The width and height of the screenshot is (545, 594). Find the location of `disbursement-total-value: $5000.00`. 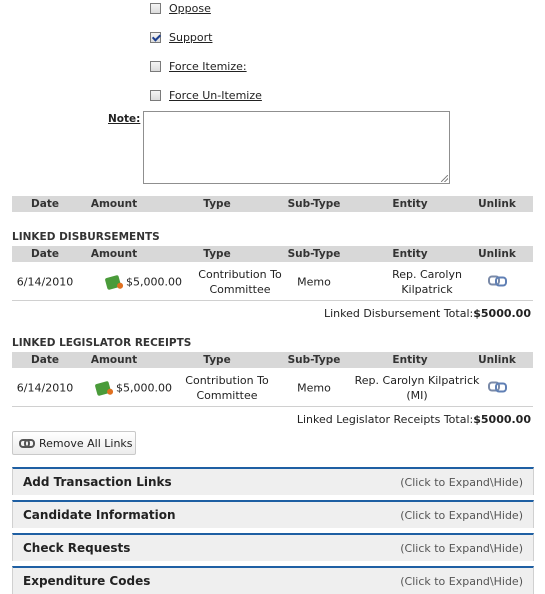

disbursement-total-value: $5000.00 is located at coordinates (502, 313).